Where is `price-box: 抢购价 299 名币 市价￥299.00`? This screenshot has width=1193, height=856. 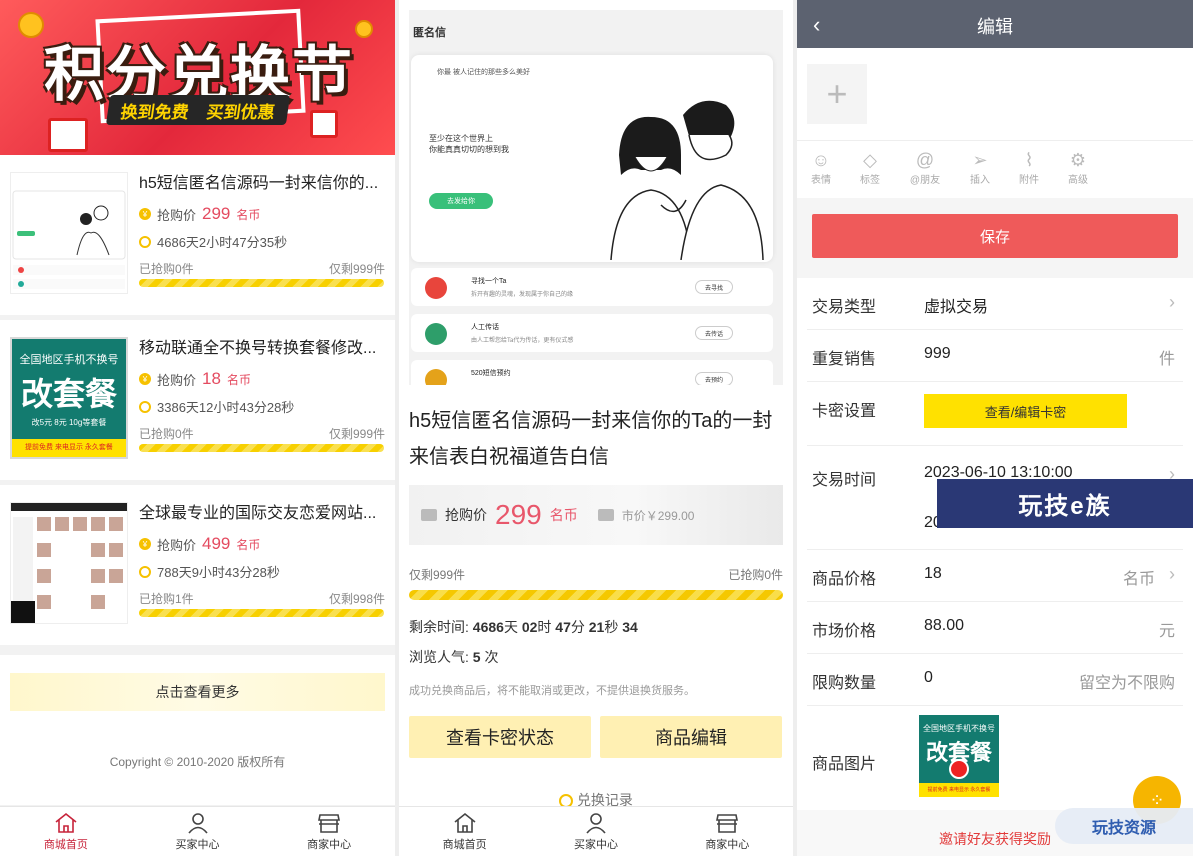
price-box: 抢购价 299 名币 市价￥299.00 is located at coordinates (596, 515).